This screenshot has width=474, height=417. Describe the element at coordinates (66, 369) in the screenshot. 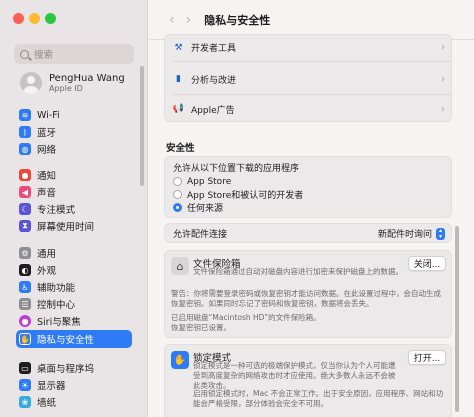

I see `sidebar-item-label: 桌面与程序坞` at that location.